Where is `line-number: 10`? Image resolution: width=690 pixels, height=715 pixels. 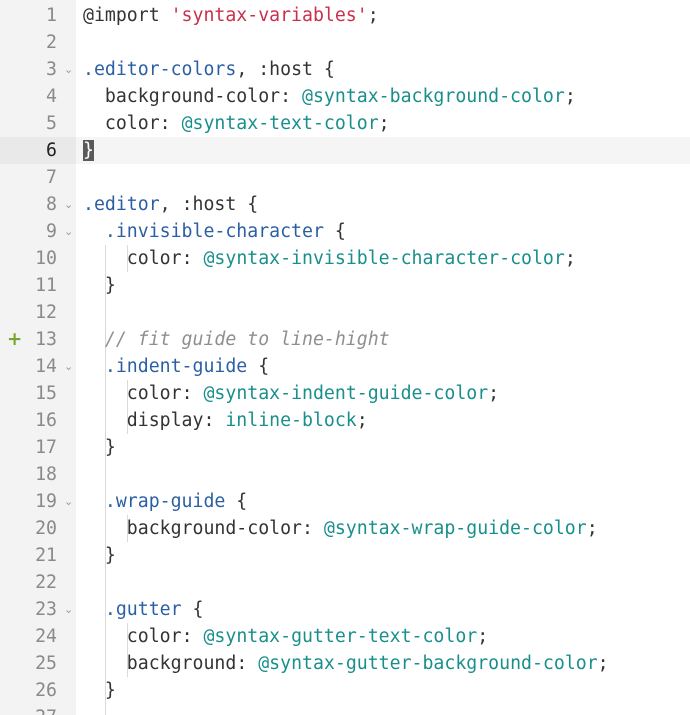
line-number: 10 is located at coordinates (46, 258).